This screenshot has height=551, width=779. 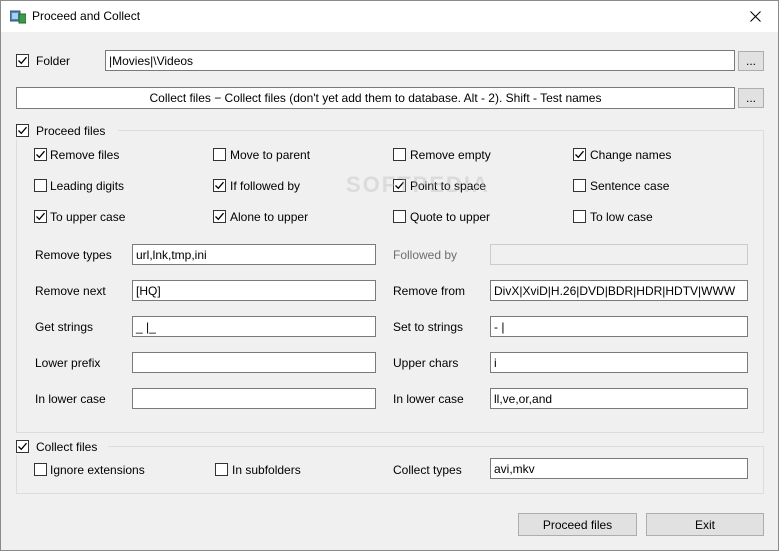 What do you see at coordinates (270, 155) in the screenshot?
I see `move-to-parent-label: Move to parent` at bounding box center [270, 155].